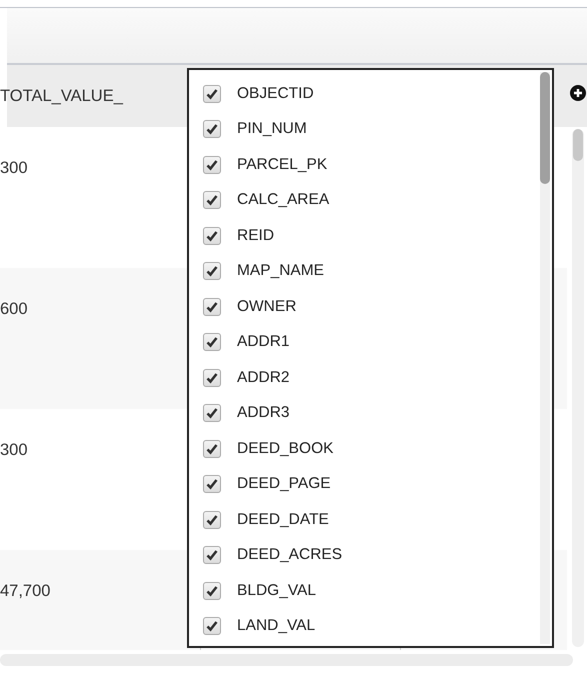 The height and width of the screenshot is (683, 587). I want to click on column-label: DEED_DATE, so click(283, 519).